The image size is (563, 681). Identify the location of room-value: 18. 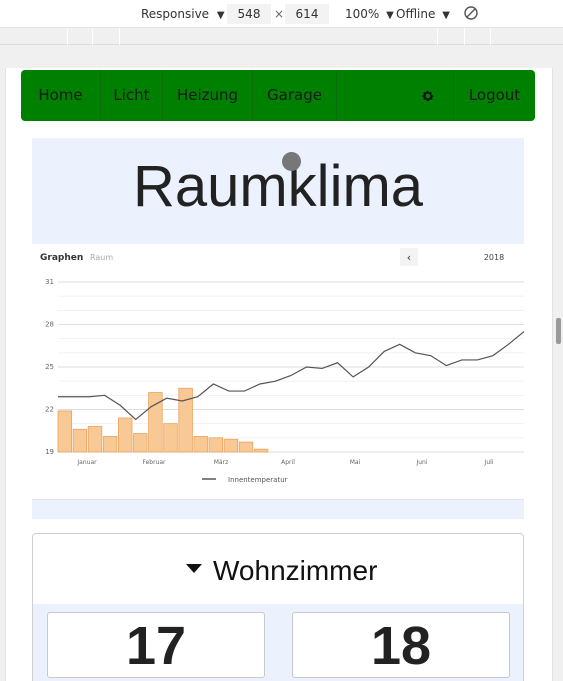
(401, 646).